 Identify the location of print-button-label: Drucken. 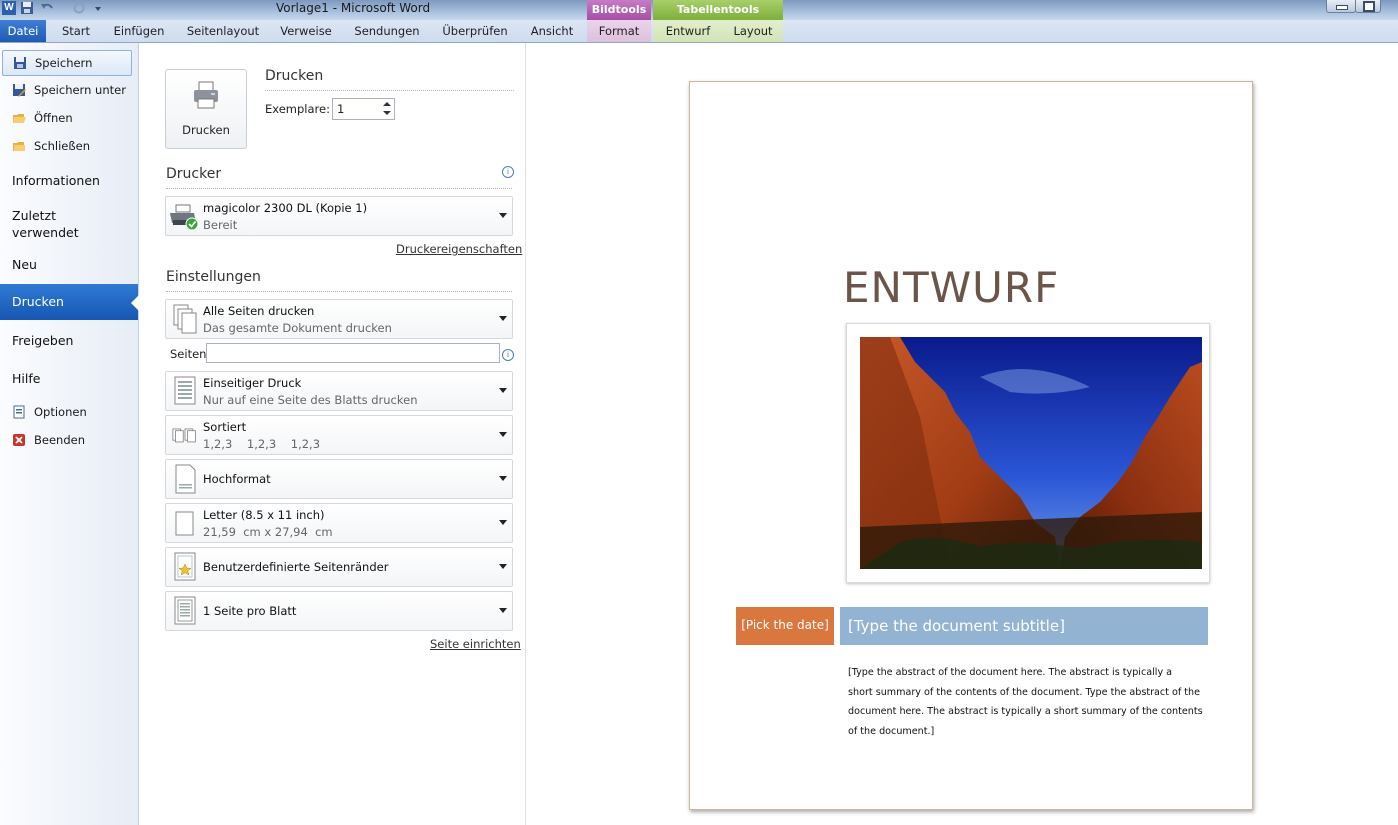
(206, 130).